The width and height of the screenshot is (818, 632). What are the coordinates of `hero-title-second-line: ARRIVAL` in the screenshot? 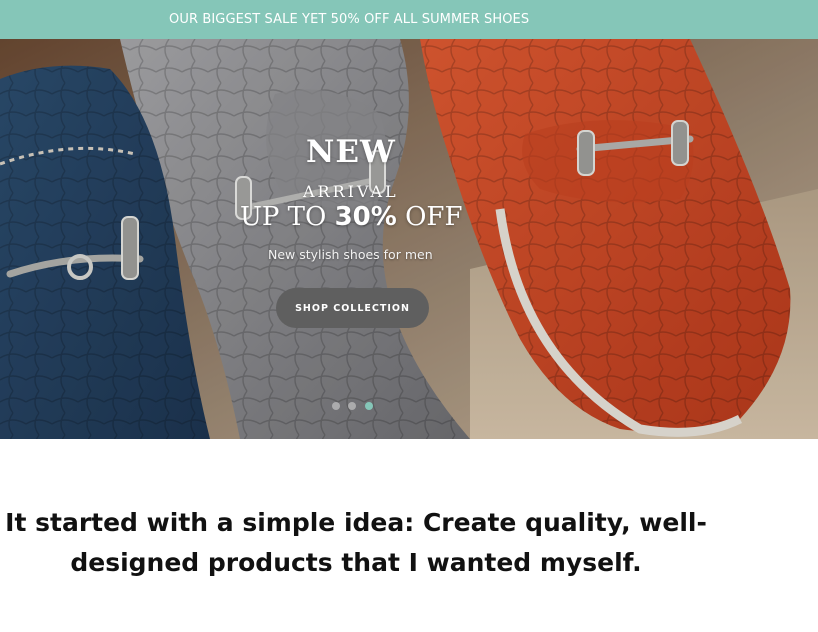 It's located at (351, 191).